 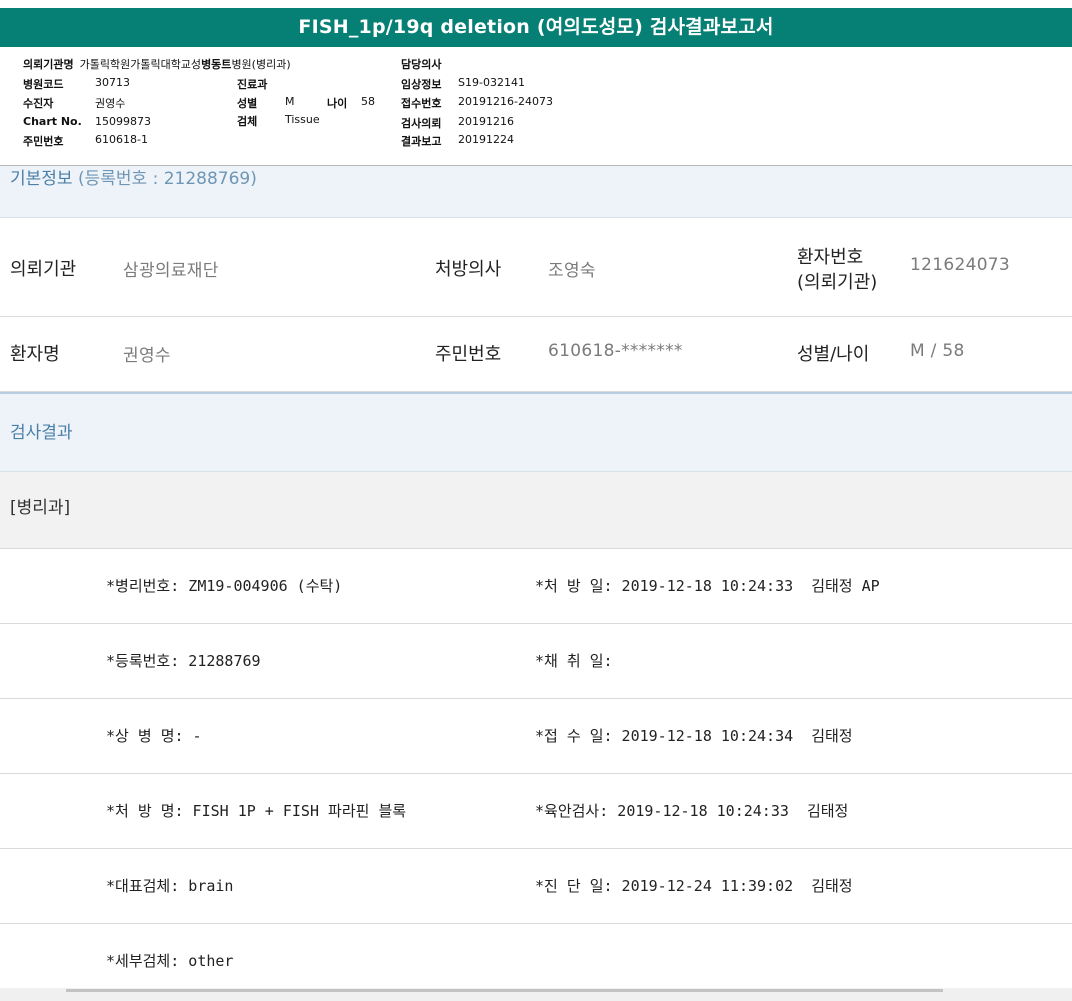 What do you see at coordinates (421, 103) in the screenshot?
I see `header-label: 접수번호` at bounding box center [421, 103].